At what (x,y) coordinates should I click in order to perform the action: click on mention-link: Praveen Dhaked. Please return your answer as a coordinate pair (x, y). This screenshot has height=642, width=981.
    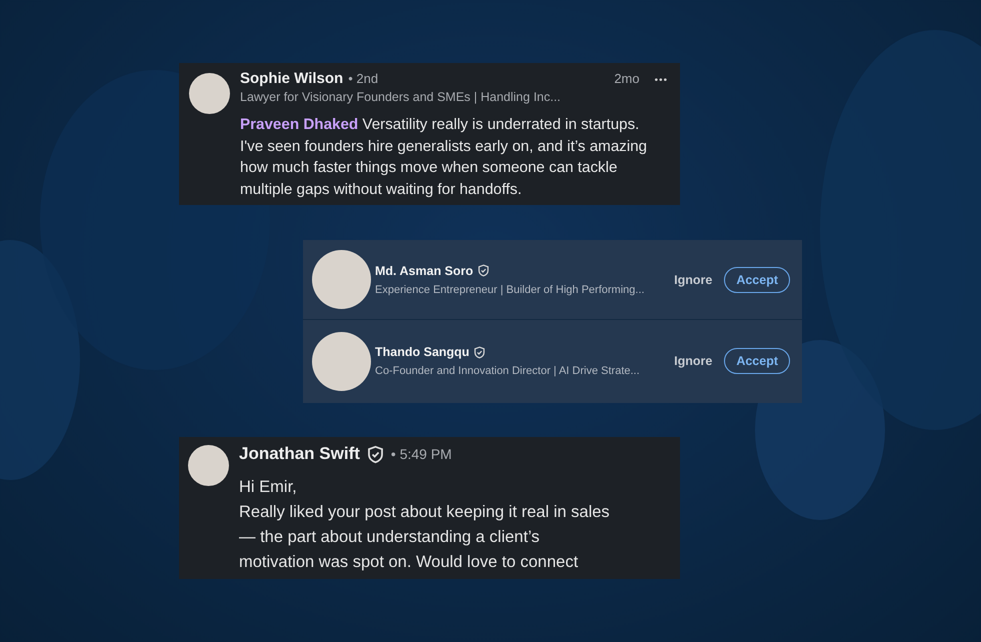
    Looking at the image, I should click on (299, 124).